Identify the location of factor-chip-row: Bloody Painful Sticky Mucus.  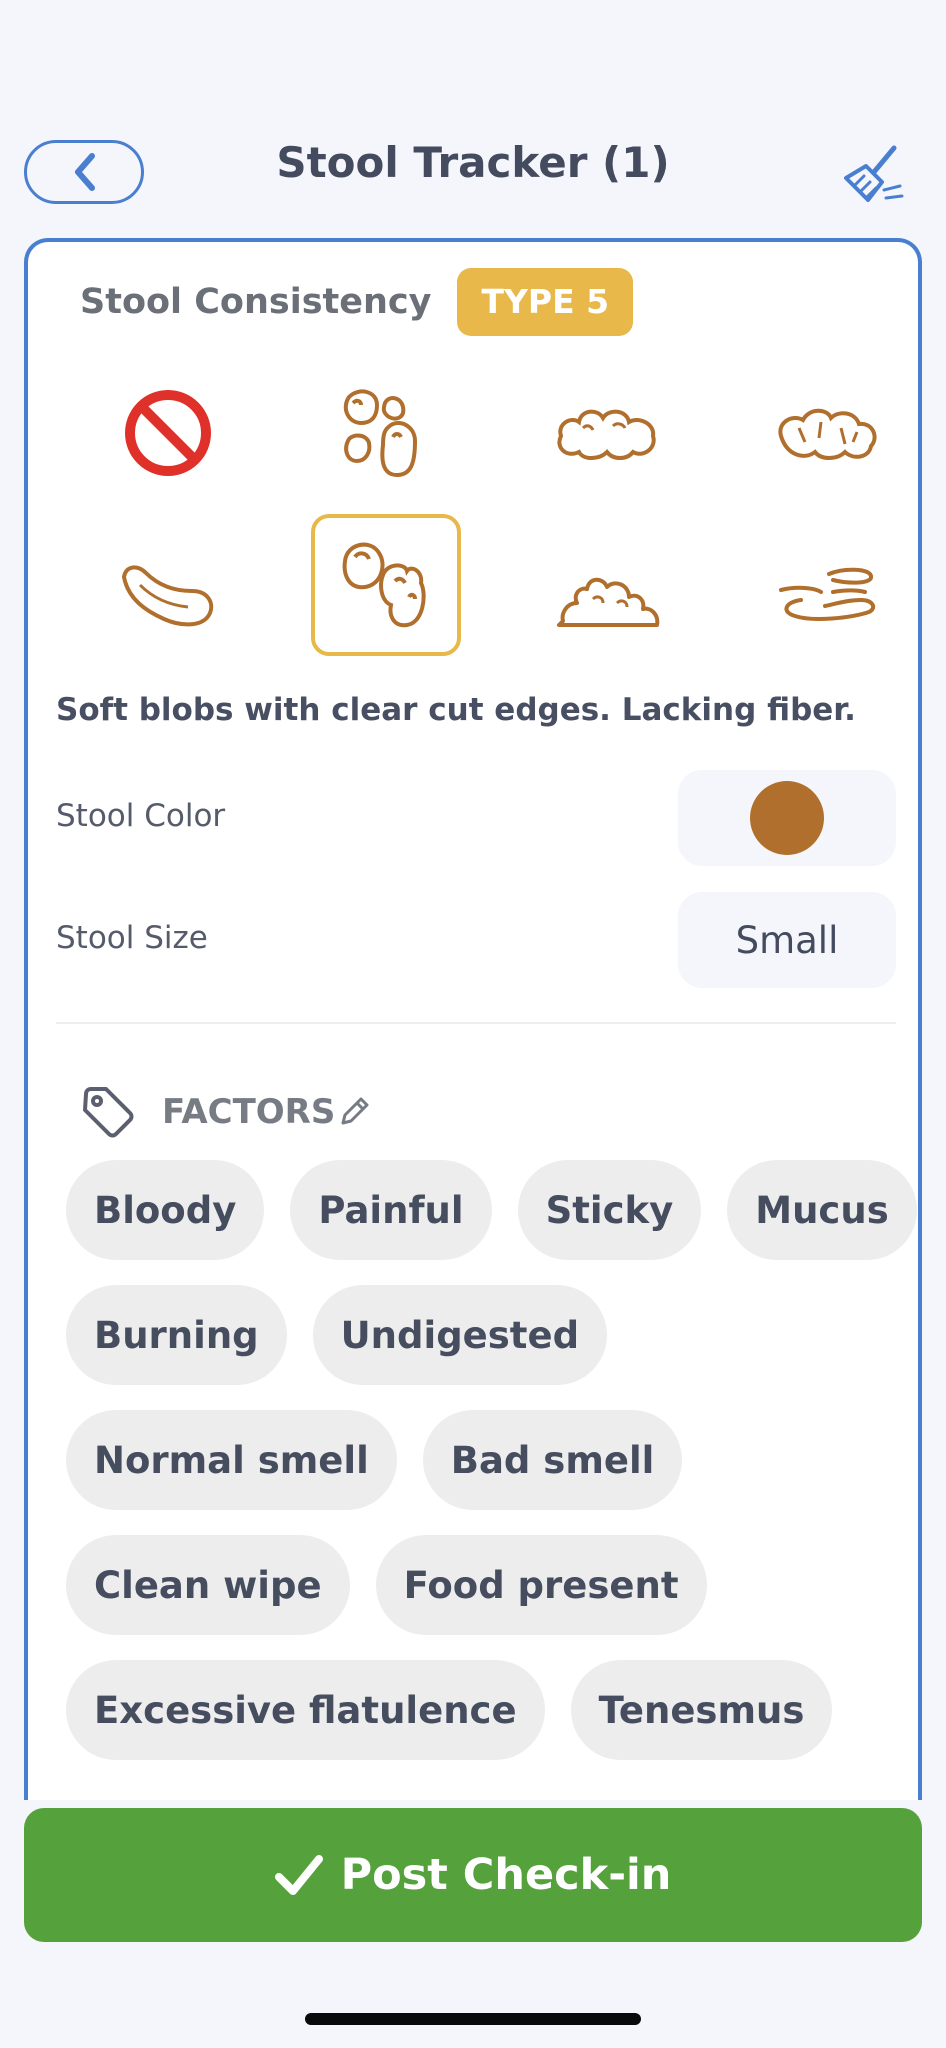
(491, 1210).